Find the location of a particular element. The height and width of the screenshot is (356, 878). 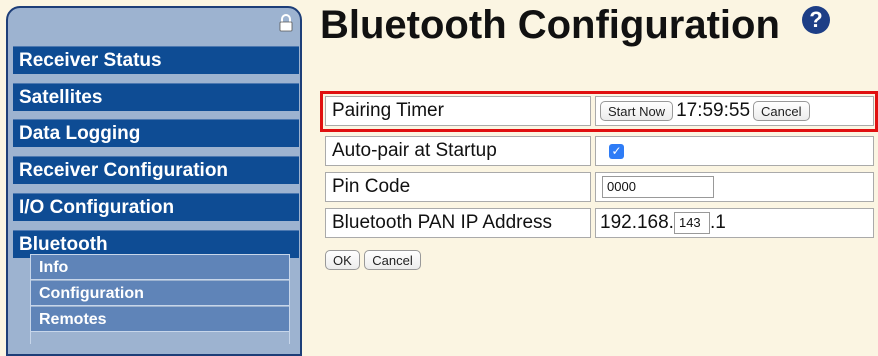

auto-pair-value: ✓ is located at coordinates (734, 151).